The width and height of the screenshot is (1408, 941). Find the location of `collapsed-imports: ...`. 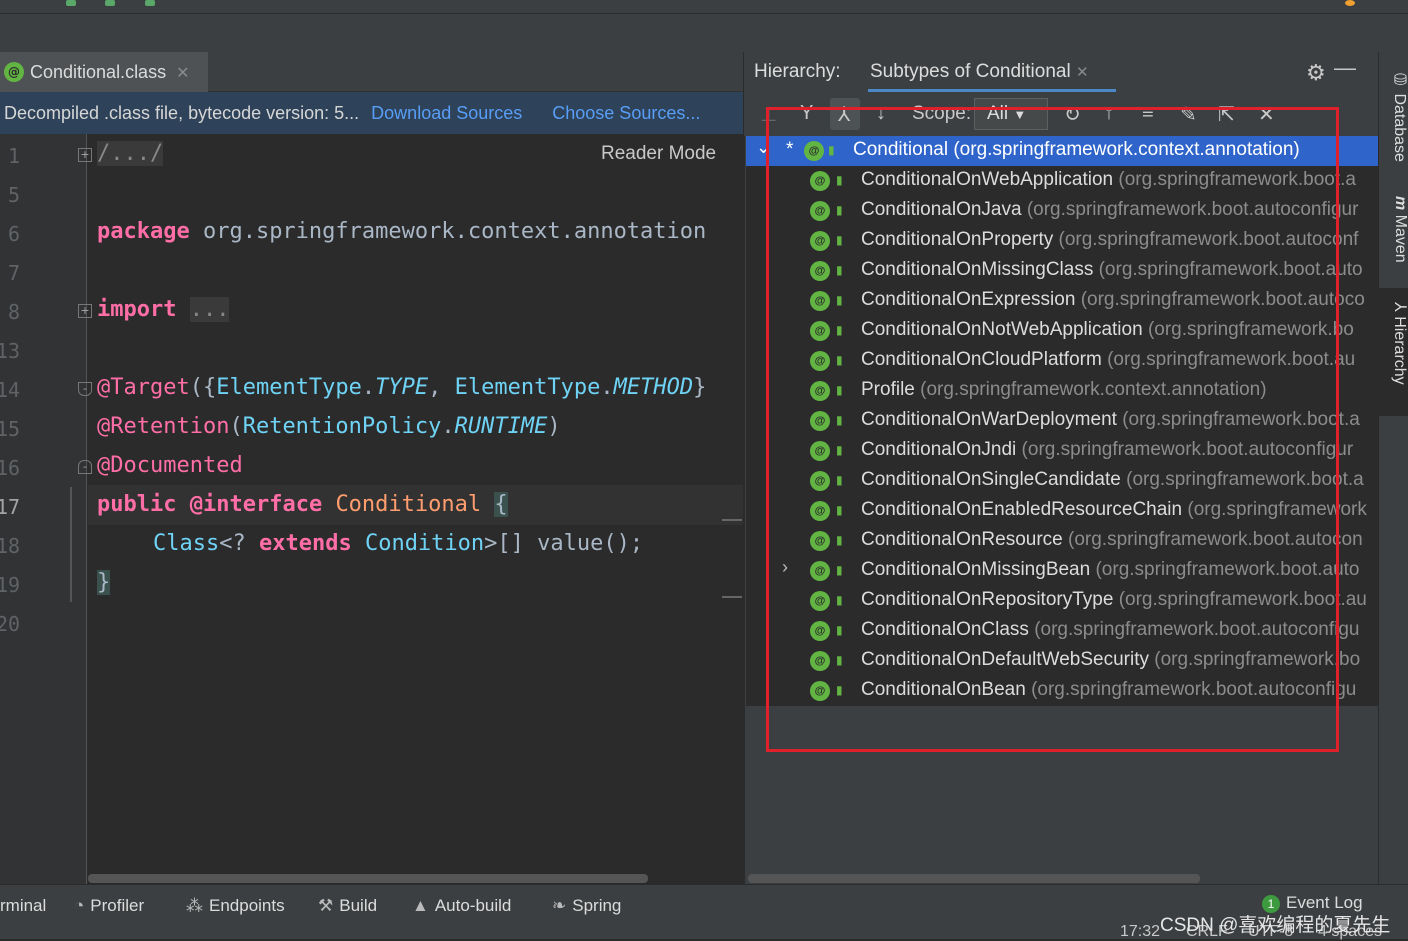

collapsed-imports: ... is located at coordinates (209, 309).